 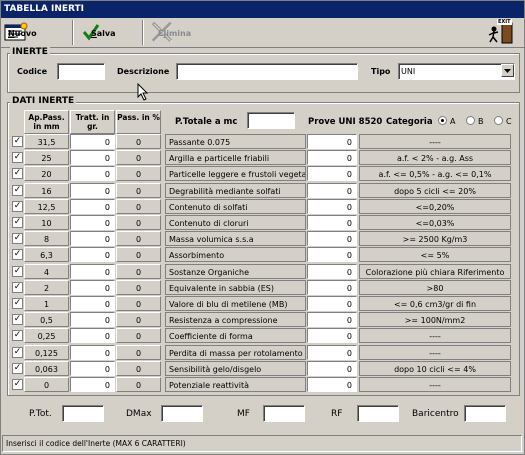 What do you see at coordinates (98, 33) in the screenshot?
I see `salva-button: Salva` at bounding box center [98, 33].